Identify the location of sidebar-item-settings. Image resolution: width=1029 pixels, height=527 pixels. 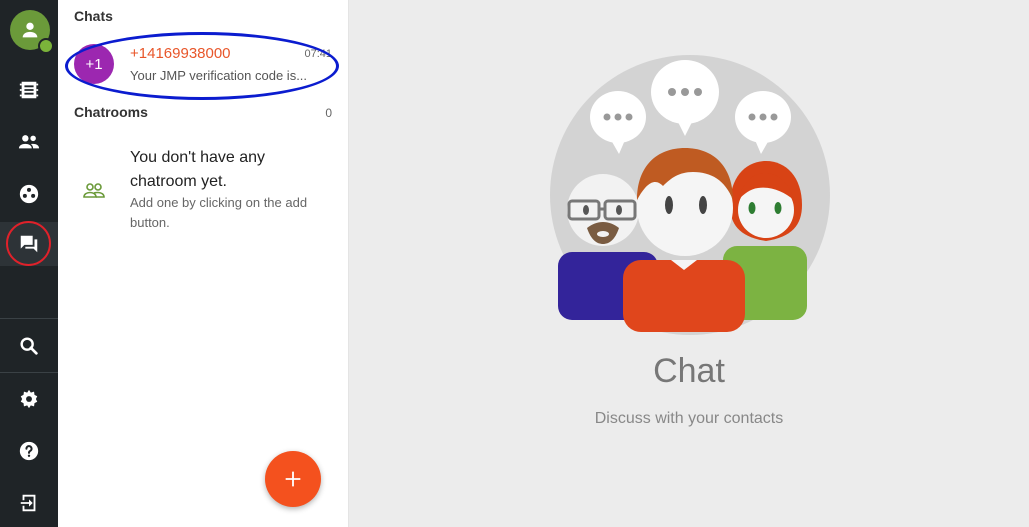
(29, 399).